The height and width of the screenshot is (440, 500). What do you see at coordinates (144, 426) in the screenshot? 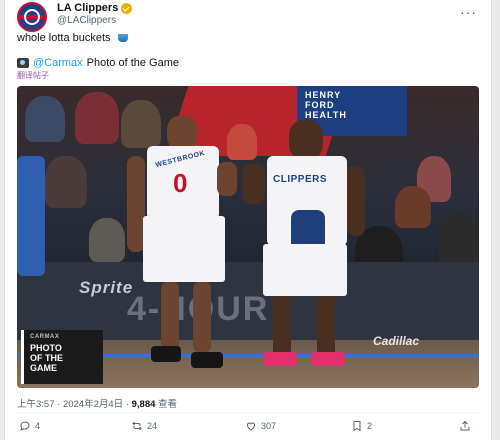
I see `retweet-button: 24` at bounding box center [144, 426].